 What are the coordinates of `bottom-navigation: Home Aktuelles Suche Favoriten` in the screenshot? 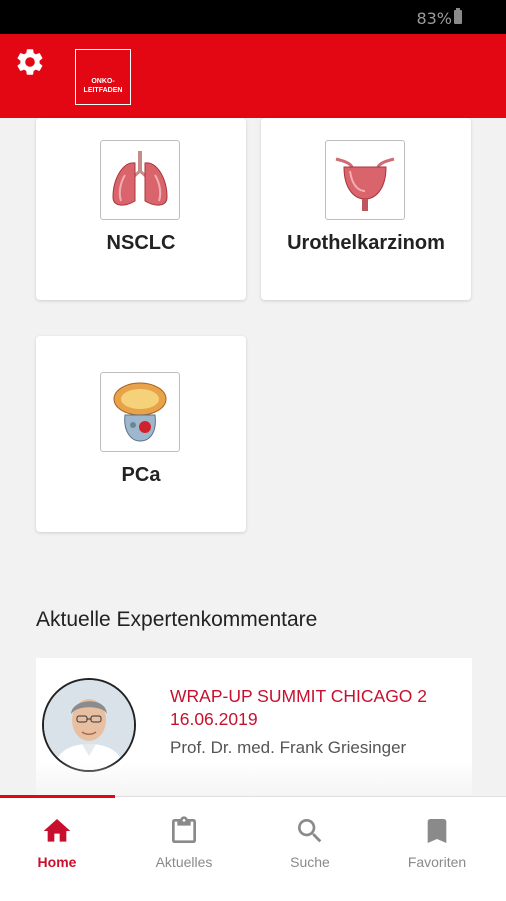 It's located at (253, 848).